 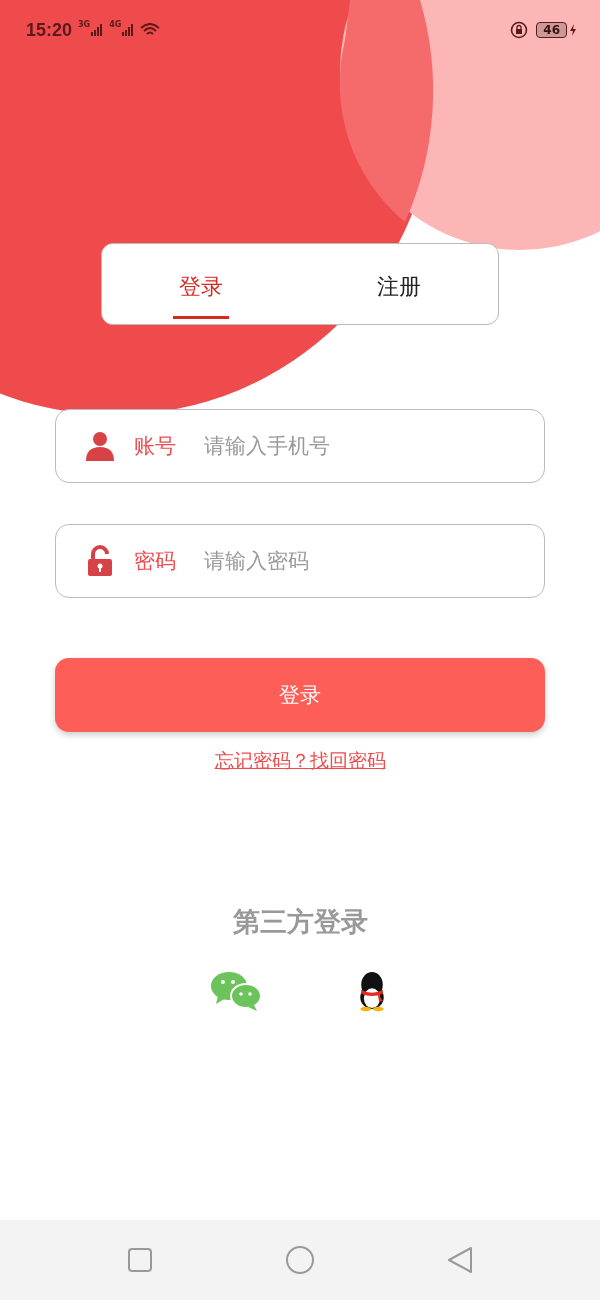 What do you see at coordinates (300, 761) in the screenshot?
I see `forgot-password-link: 忘记密码？找回密码` at bounding box center [300, 761].